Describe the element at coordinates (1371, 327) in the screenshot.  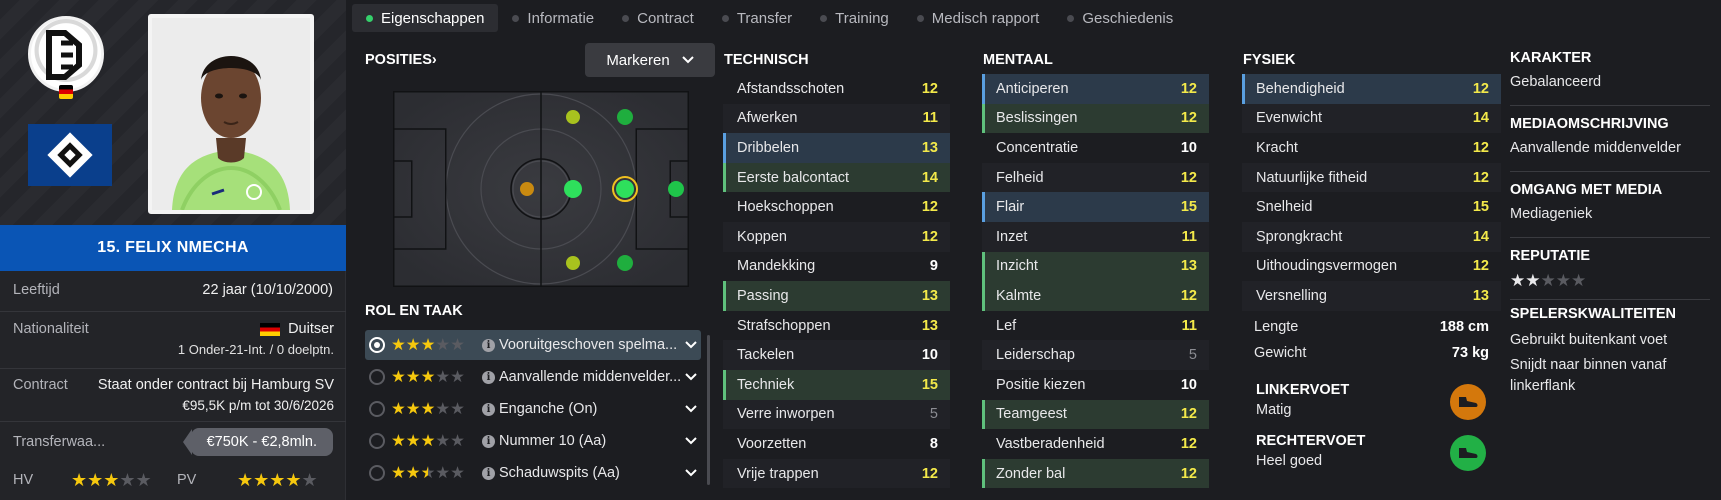
I see `height-row: Lengte 188 cm` at that location.